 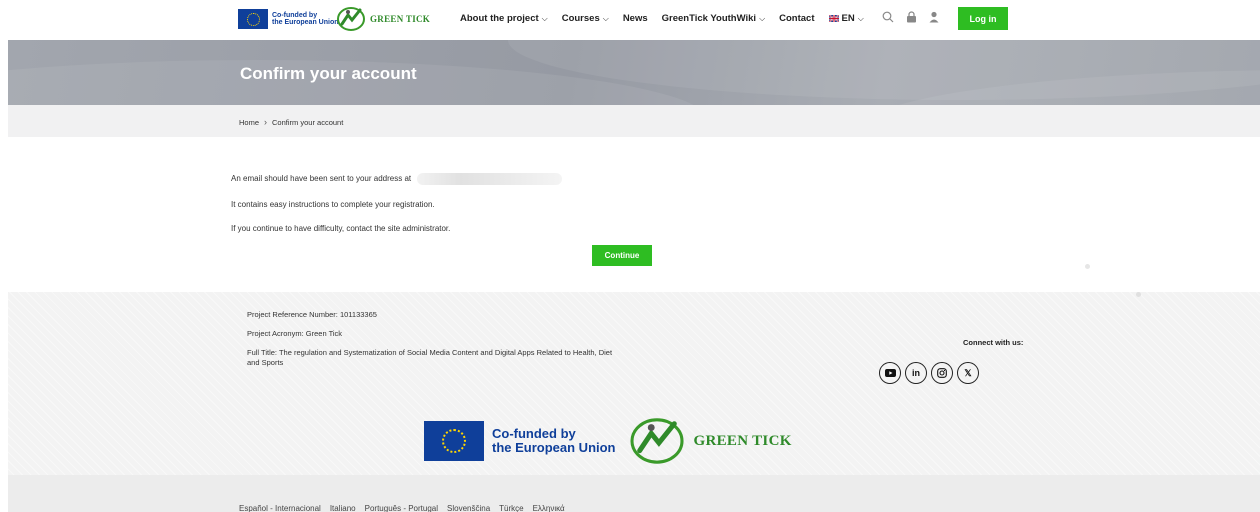 I want to click on eu-footer-line2: the European Union, so click(x=554, y=447).